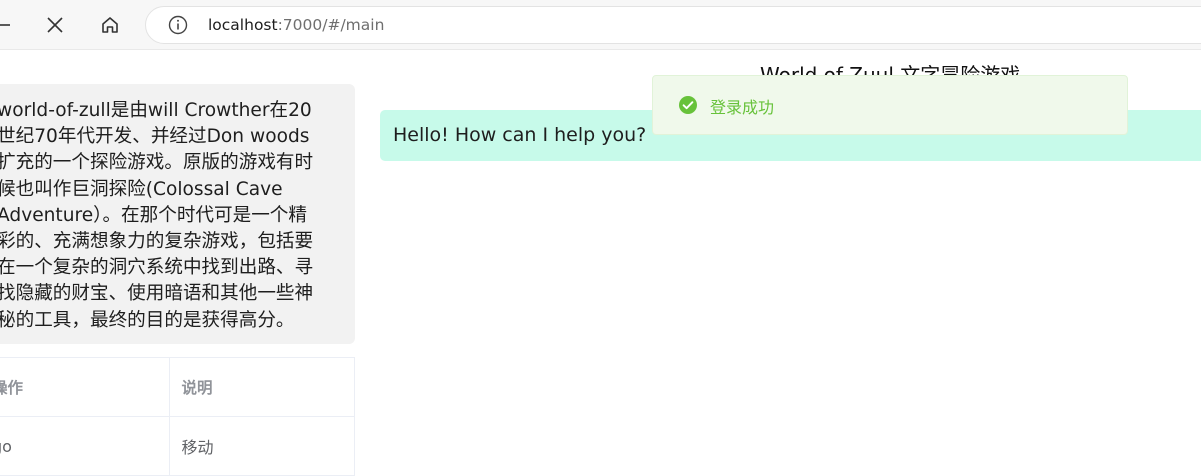 The width and height of the screenshot is (1201, 476). What do you see at coordinates (688, 105) in the screenshot?
I see `success-check-icon` at bounding box center [688, 105].